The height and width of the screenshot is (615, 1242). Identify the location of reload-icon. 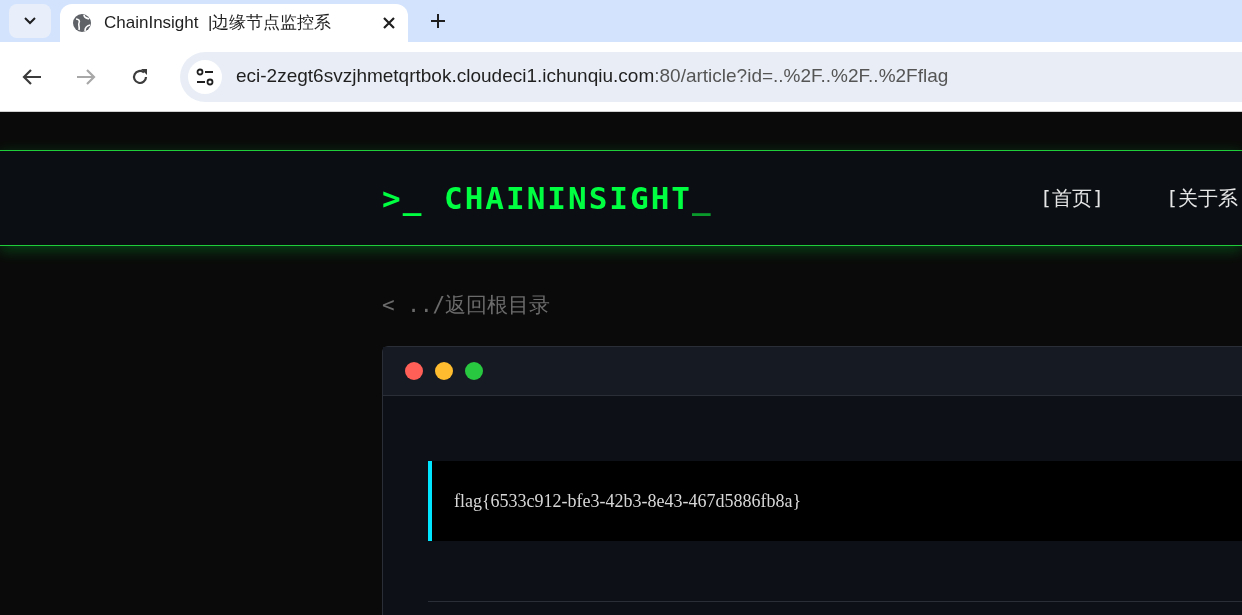
(140, 76).